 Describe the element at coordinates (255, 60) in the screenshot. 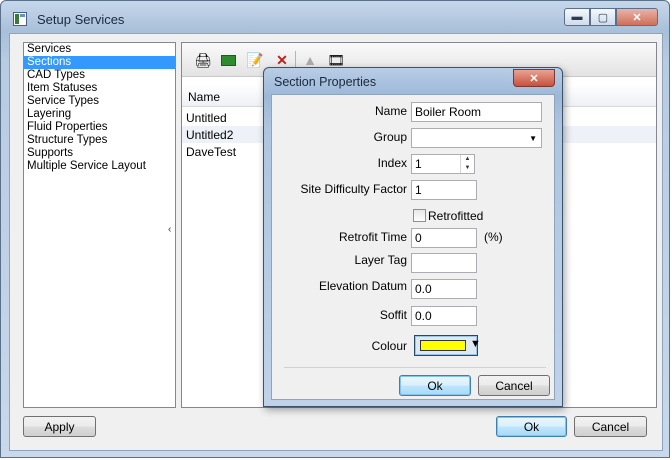

I see `properties-icon: 📝` at that location.